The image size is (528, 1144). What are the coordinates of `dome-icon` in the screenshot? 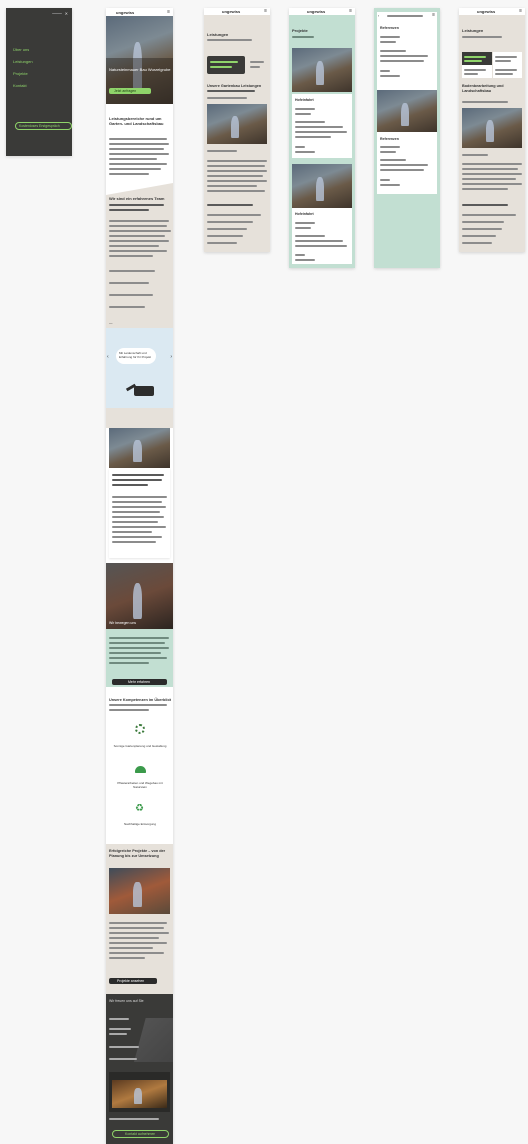 It's located at (140, 769).